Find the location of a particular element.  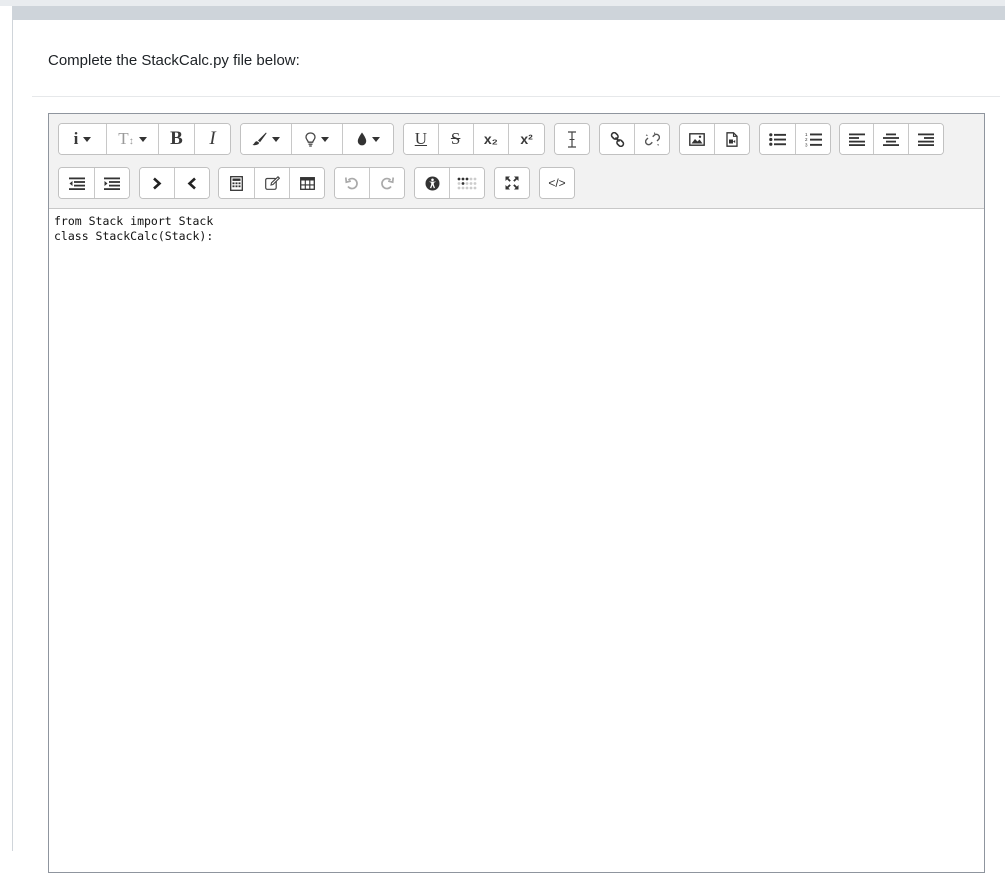

calculator-icon is located at coordinates (236, 183).